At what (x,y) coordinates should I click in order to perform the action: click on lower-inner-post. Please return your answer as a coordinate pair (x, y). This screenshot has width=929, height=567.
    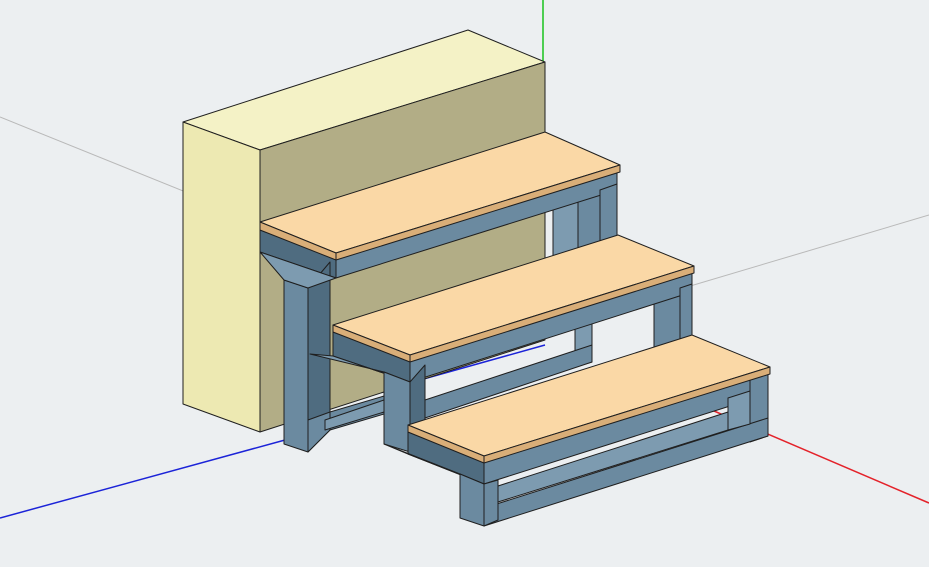
    Looking at the image, I should click on (739, 410).